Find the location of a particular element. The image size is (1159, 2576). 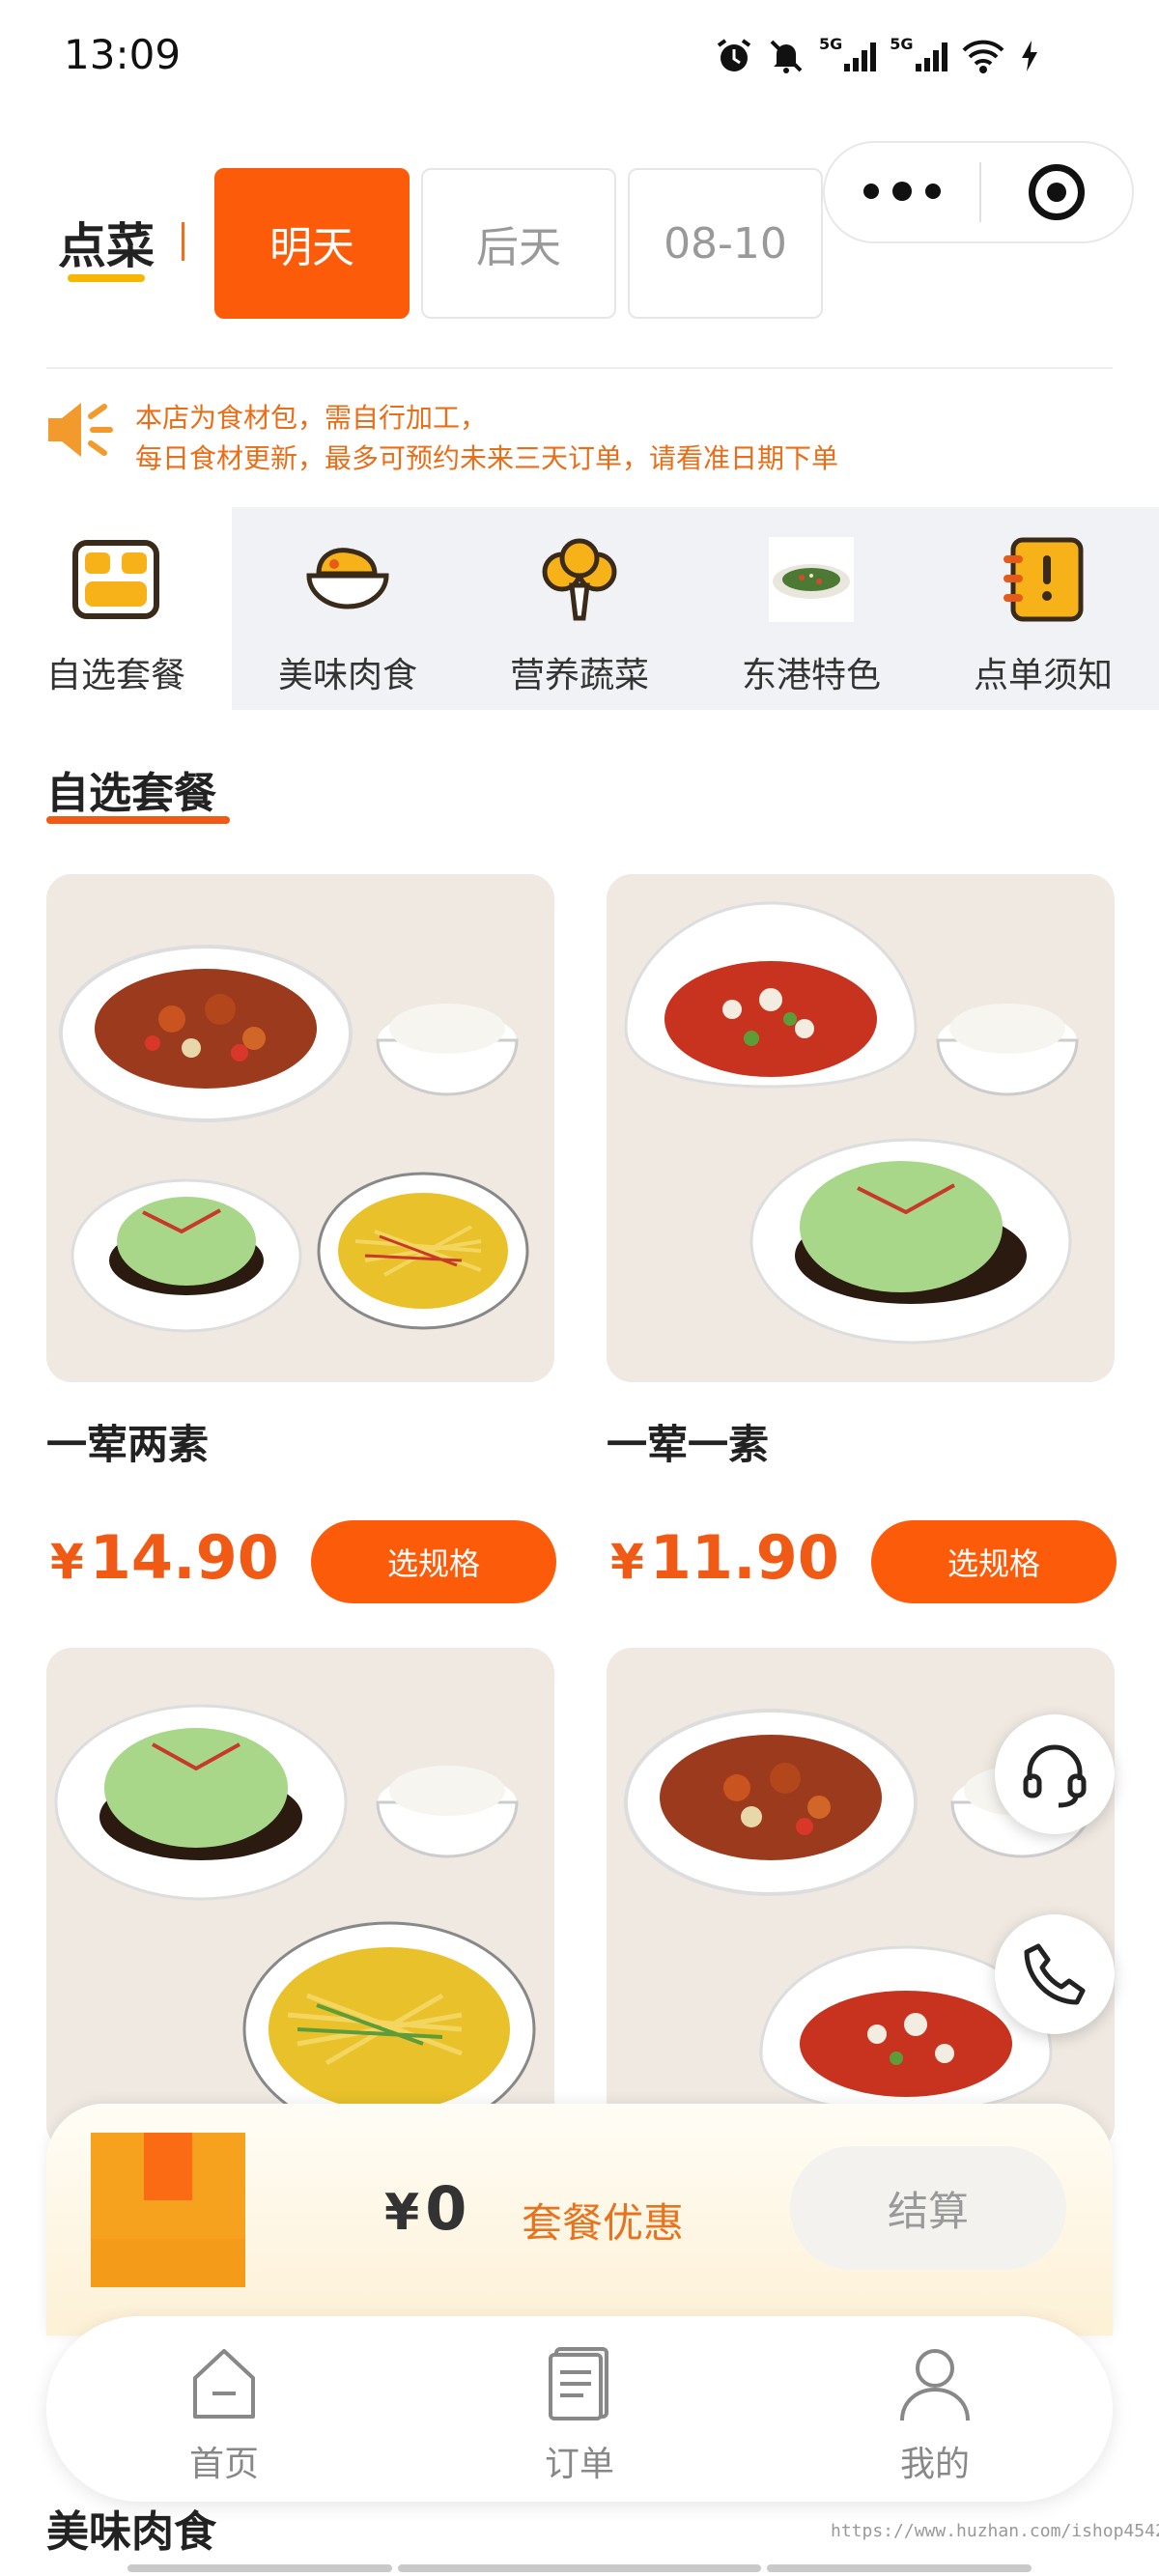

price-value: 11.90 is located at coordinates (744, 1557).